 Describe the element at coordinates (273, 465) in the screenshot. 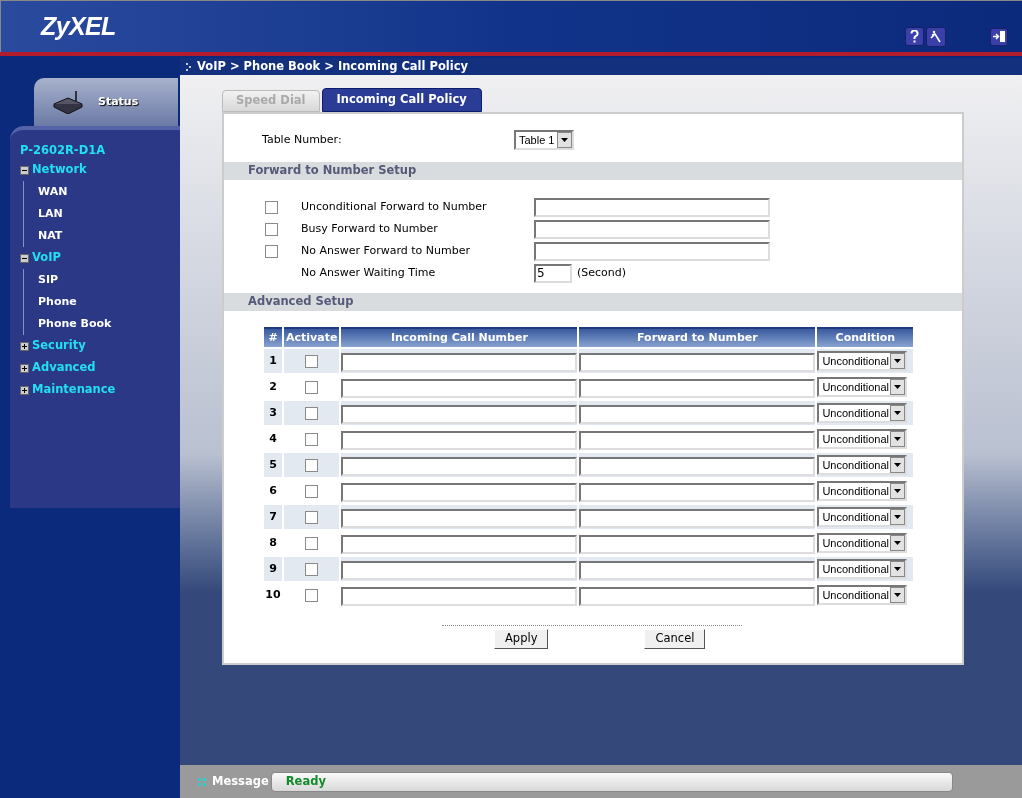

I see `row-number: 5` at that location.